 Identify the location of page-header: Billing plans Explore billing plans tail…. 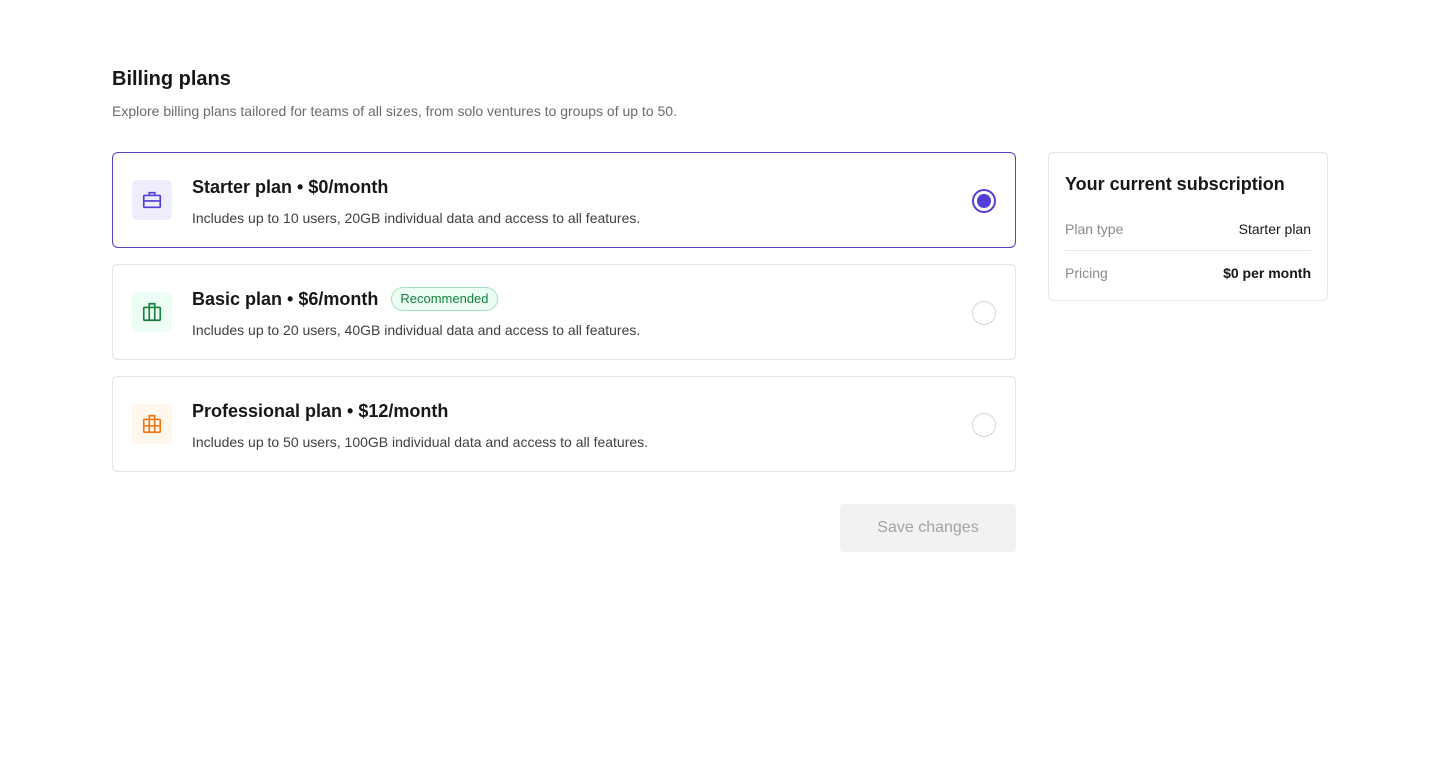
(564, 93).